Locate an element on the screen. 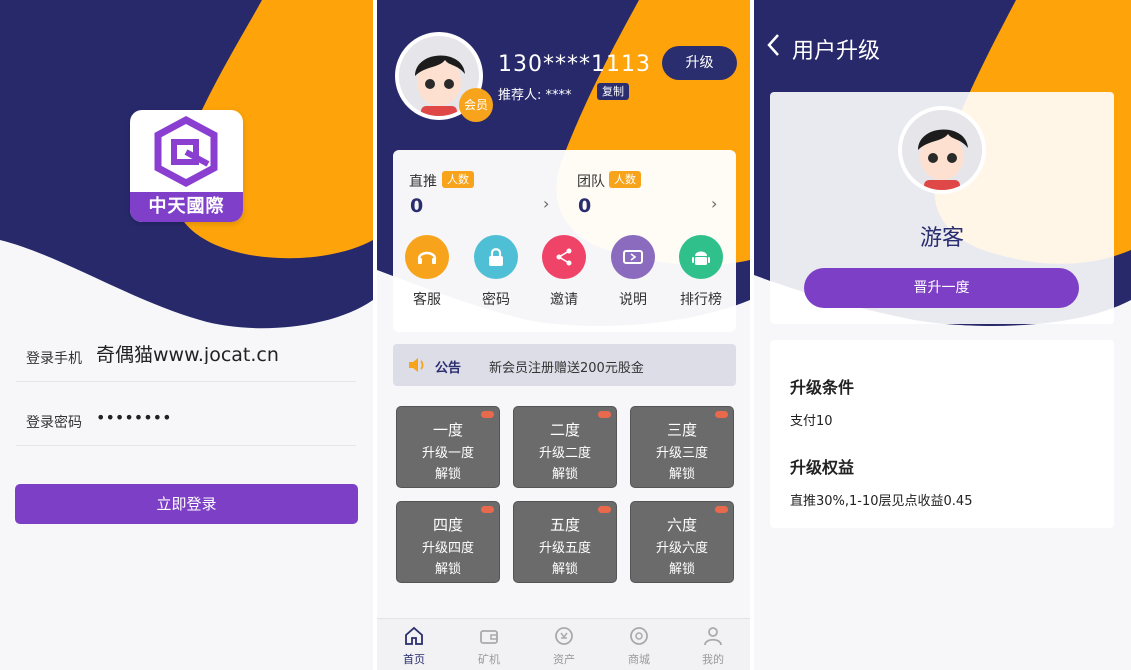  lock-icon is located at coordinates (496, 257).